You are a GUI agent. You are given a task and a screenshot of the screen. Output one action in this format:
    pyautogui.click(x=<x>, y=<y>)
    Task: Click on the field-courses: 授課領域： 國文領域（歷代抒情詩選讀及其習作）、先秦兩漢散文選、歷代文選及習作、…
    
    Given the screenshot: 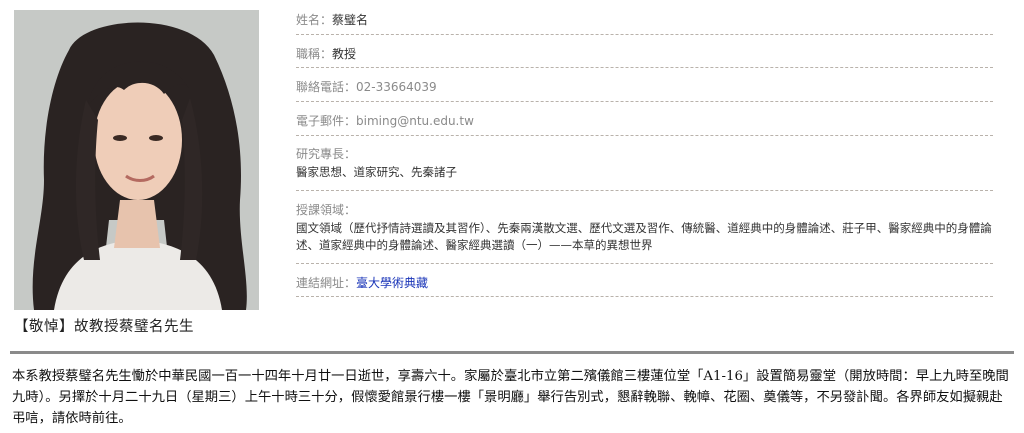 What is the action you would take?
    pyautogui.click(x=644, y=227)
    